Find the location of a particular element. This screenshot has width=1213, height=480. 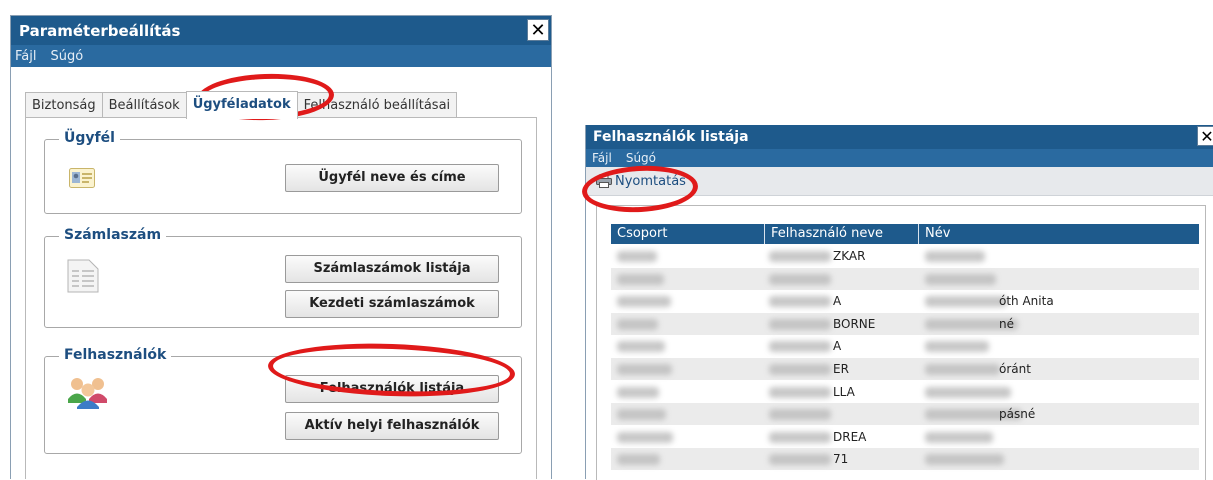

id-card-icon is located at coordinates (82, 180).